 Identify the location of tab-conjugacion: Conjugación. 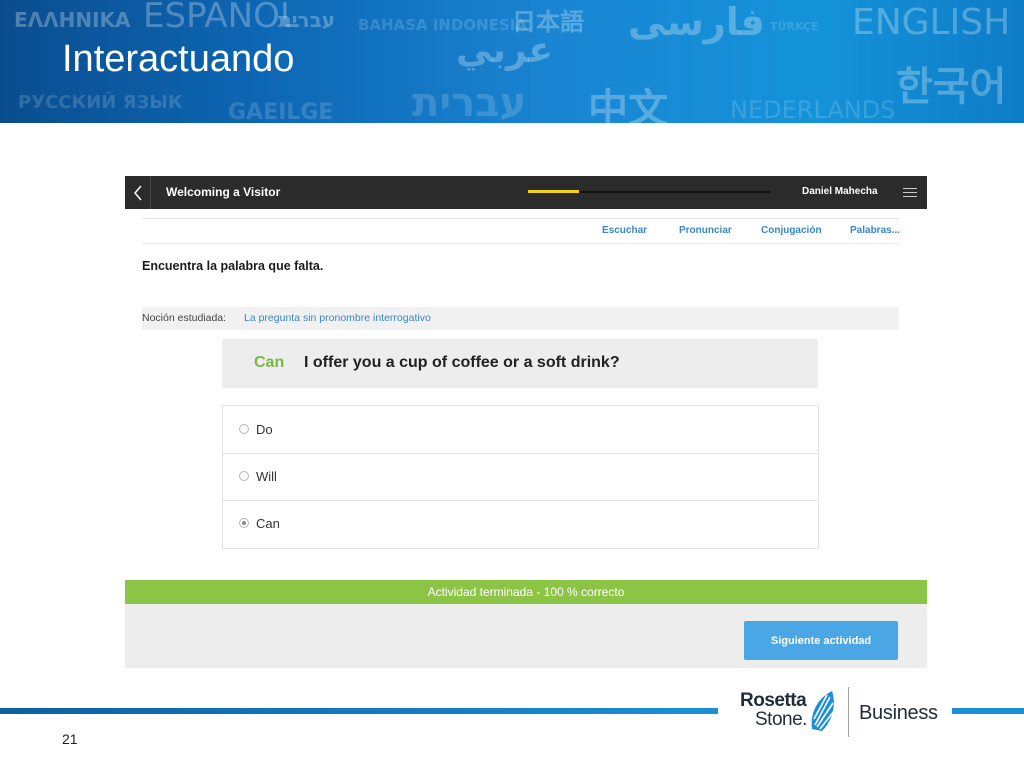
(791, 230).